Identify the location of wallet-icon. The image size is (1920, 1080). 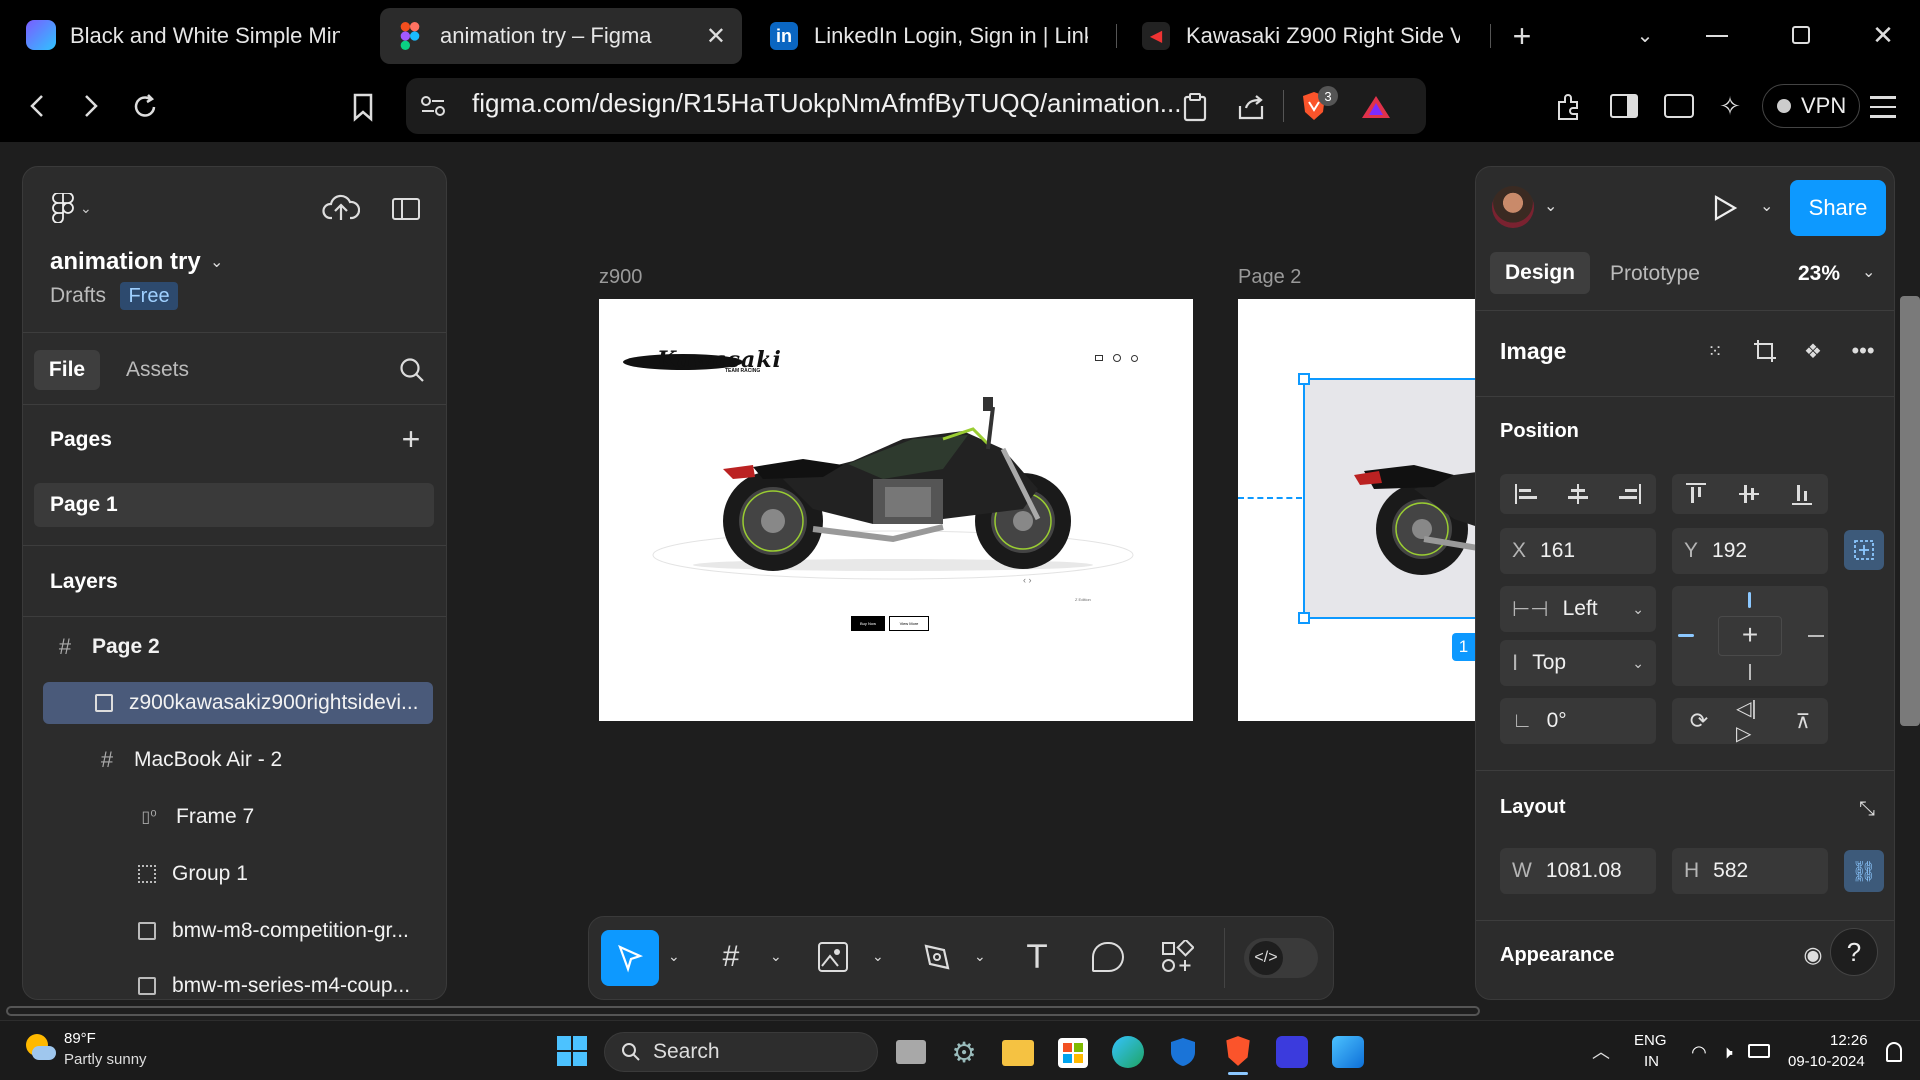
(1679, 106).